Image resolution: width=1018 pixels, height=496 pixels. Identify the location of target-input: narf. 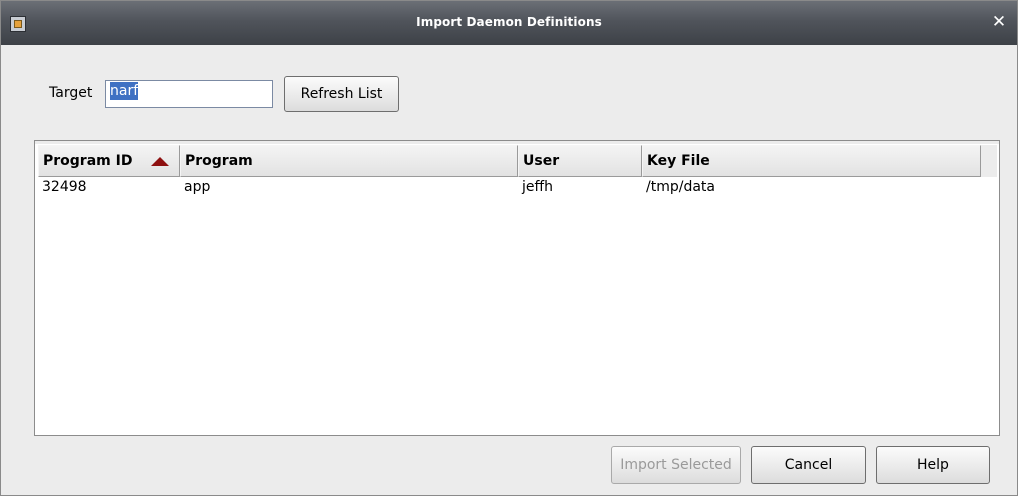
(189, 94).